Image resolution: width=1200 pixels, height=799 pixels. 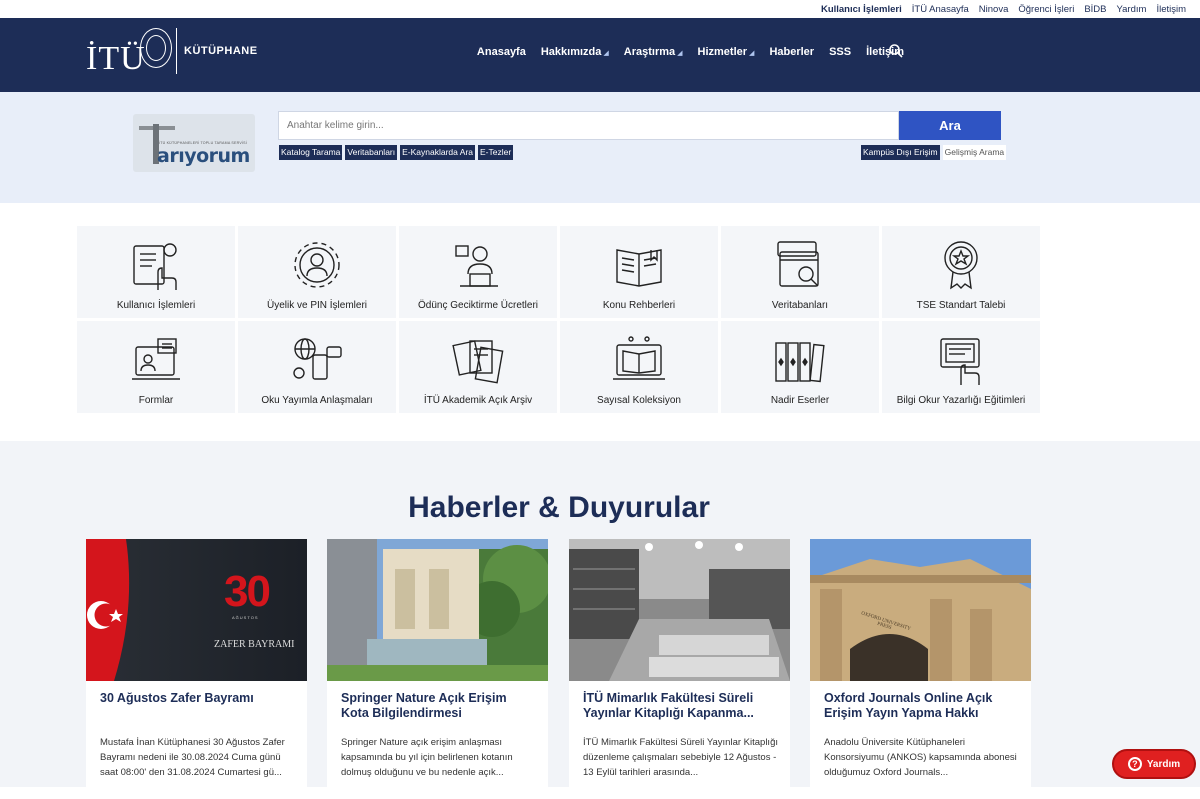 What do you see at coordinates (156, 400) in the screenshot?
I see `tile-label: Formlar` at bounding box center [156, 400].